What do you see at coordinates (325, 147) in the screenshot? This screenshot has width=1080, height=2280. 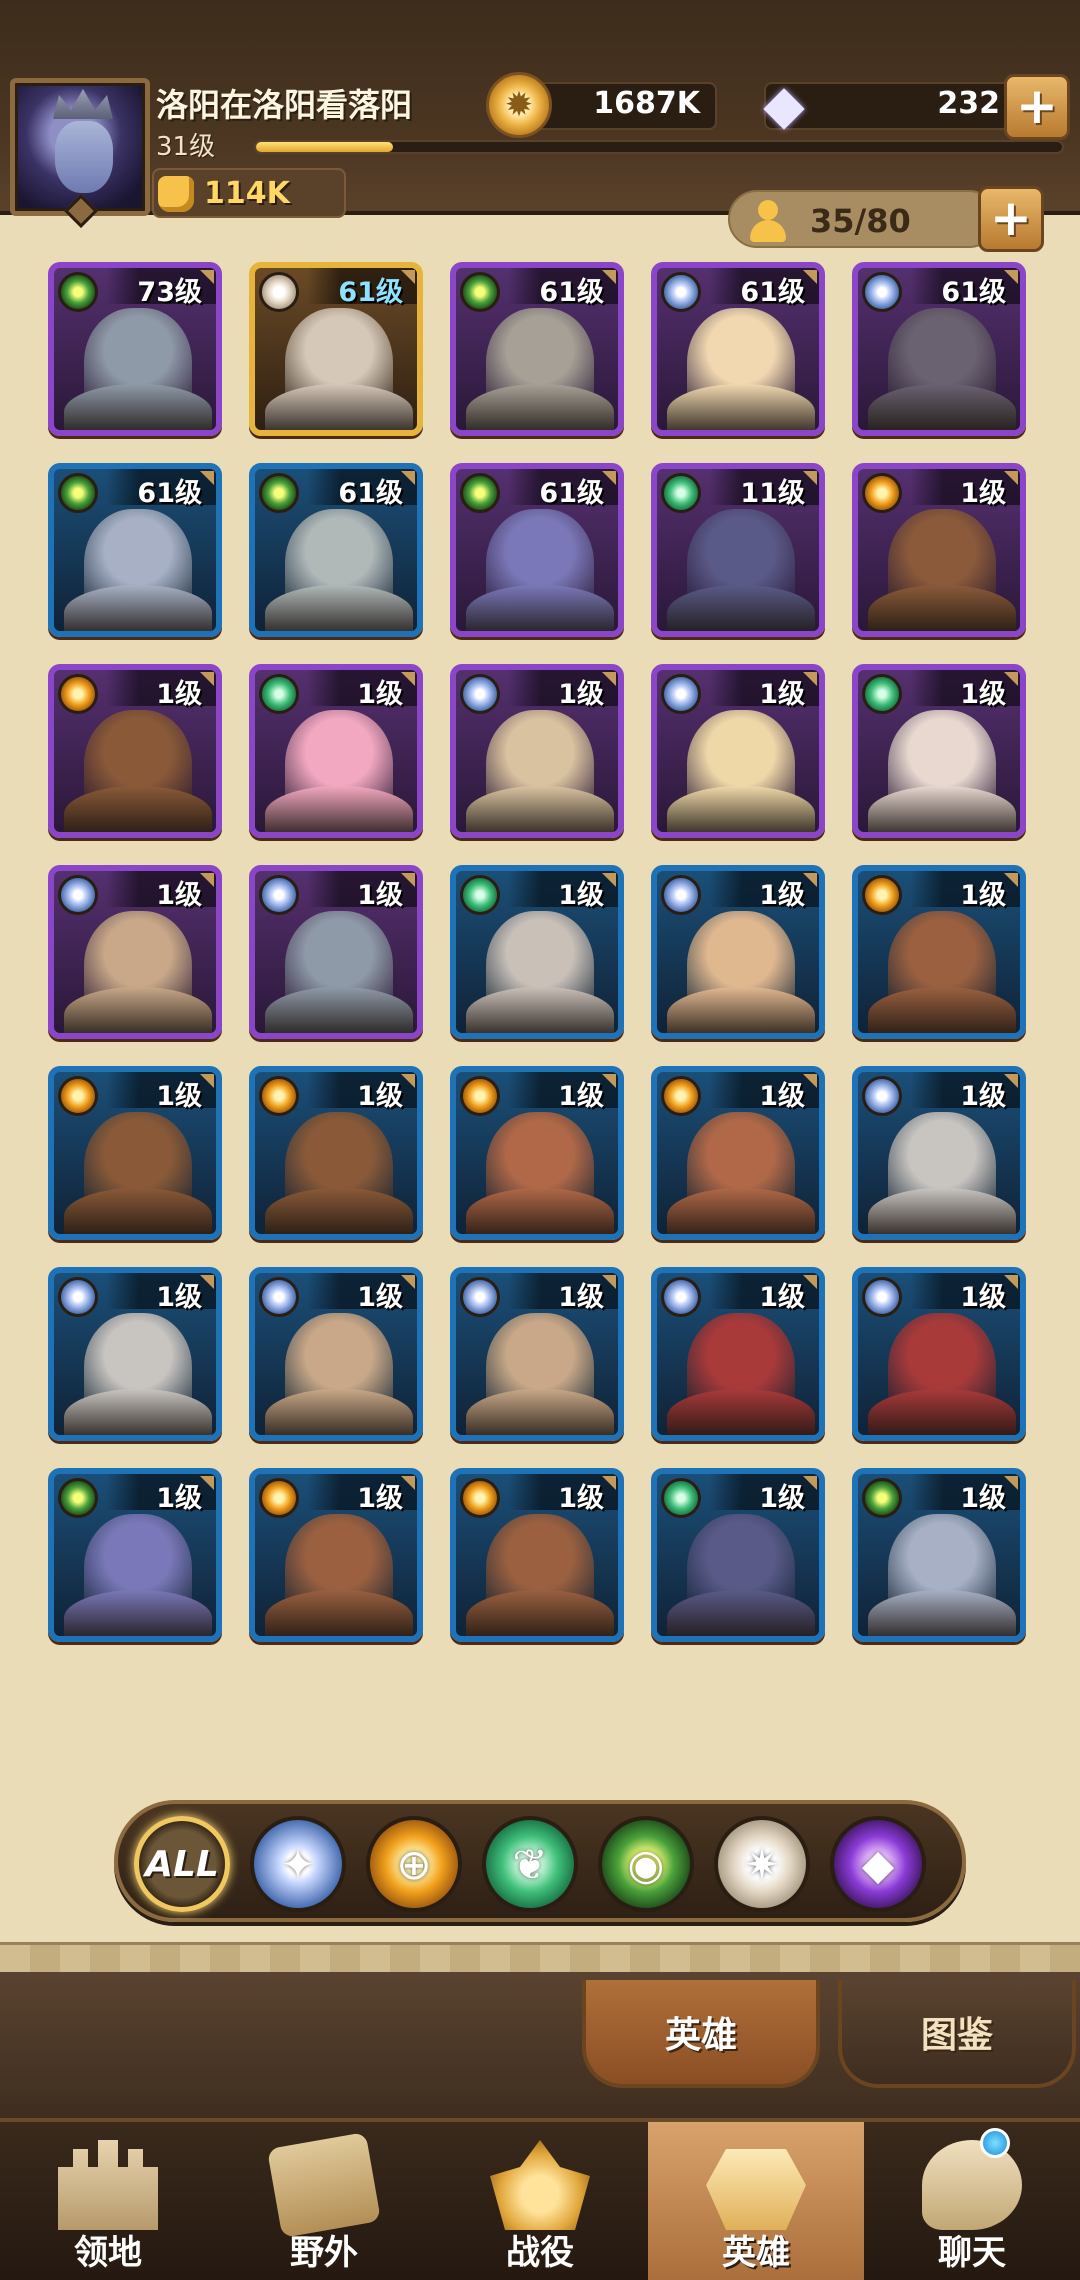 I see `xp-bar-fill` at bounding box center [325, 147].